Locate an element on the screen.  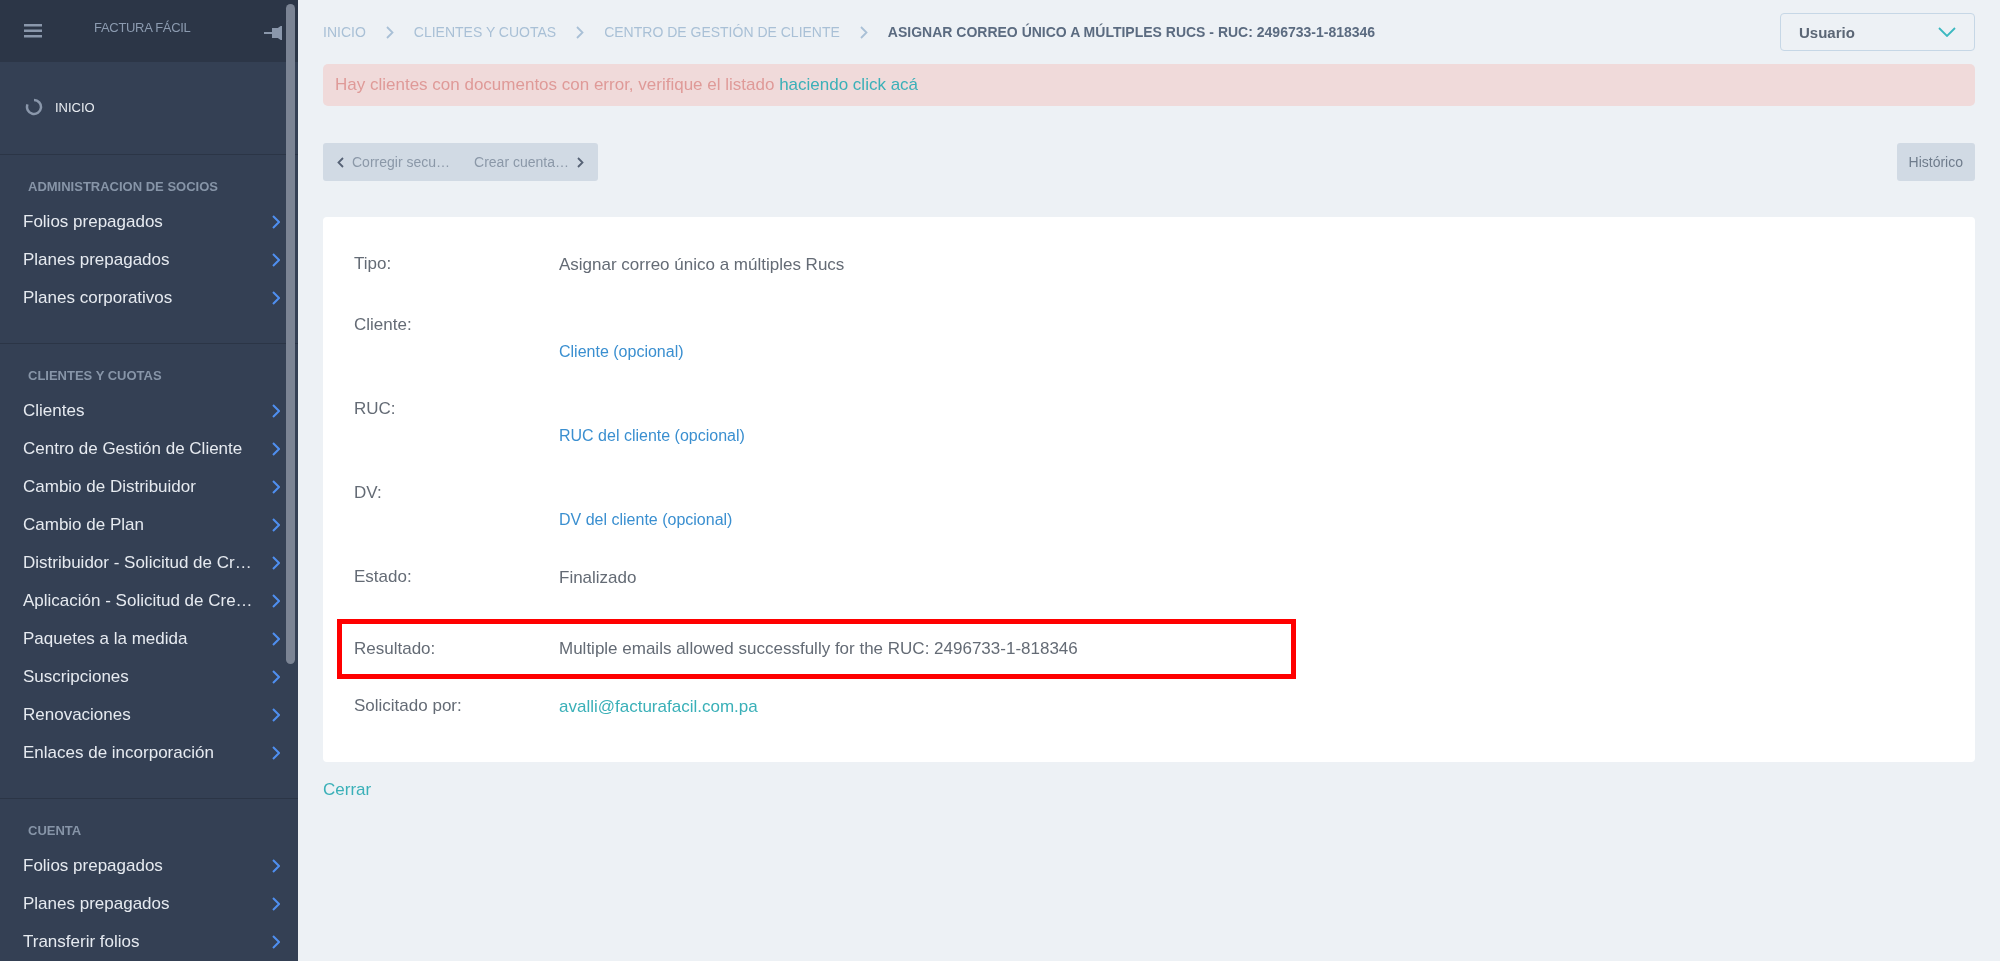
nav-item: Transferir folios is located at coordinates (149, 942).